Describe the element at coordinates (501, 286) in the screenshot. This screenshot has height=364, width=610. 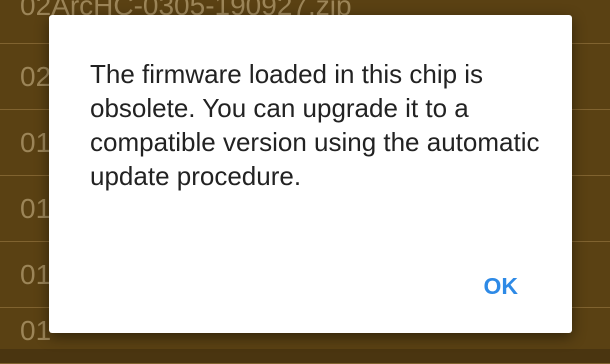
I see `ok-button: OK` at that location.